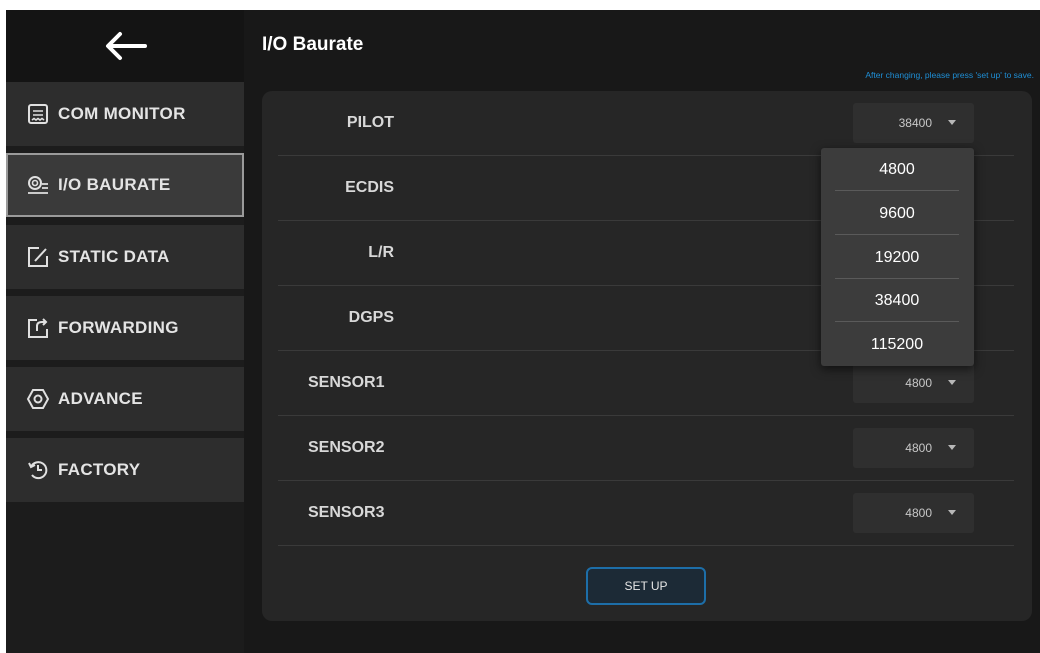 The height and width of the screenshot is (653, 1040). Describe the element at coordinates (897, 213) in the screenshot. I see `dropdown-option: 9600` at that location.